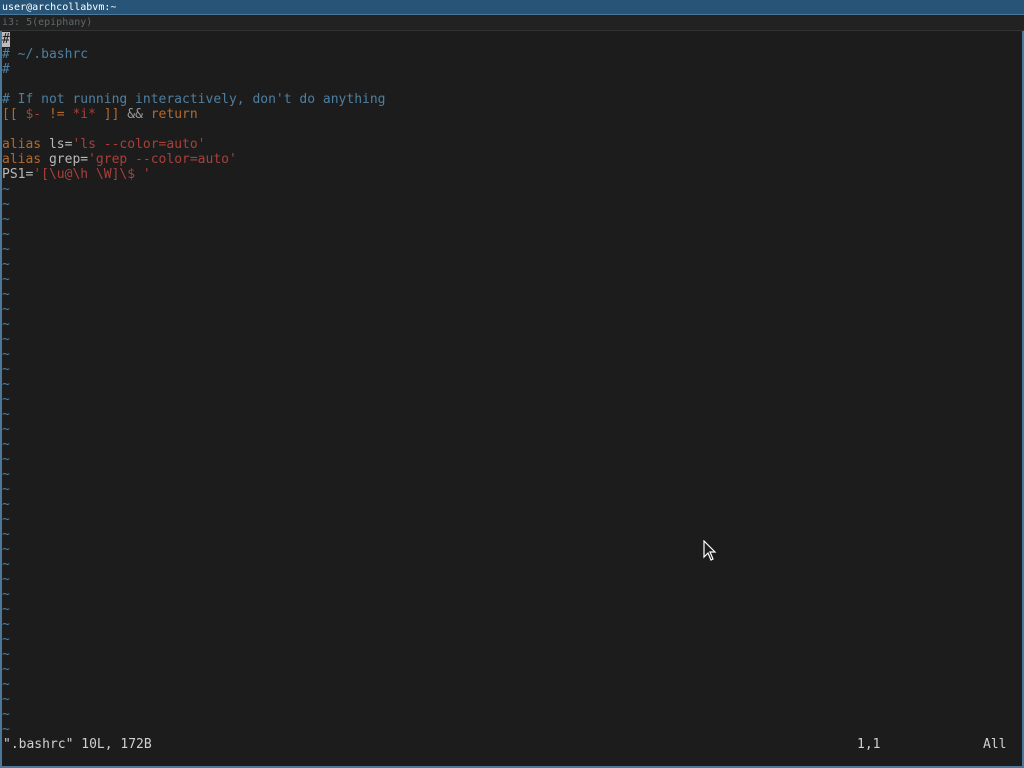 The image size is (1024, 768). I want to click on buffer-line: PS1='[\u@\h \W]\$ ', so click(76, 174).